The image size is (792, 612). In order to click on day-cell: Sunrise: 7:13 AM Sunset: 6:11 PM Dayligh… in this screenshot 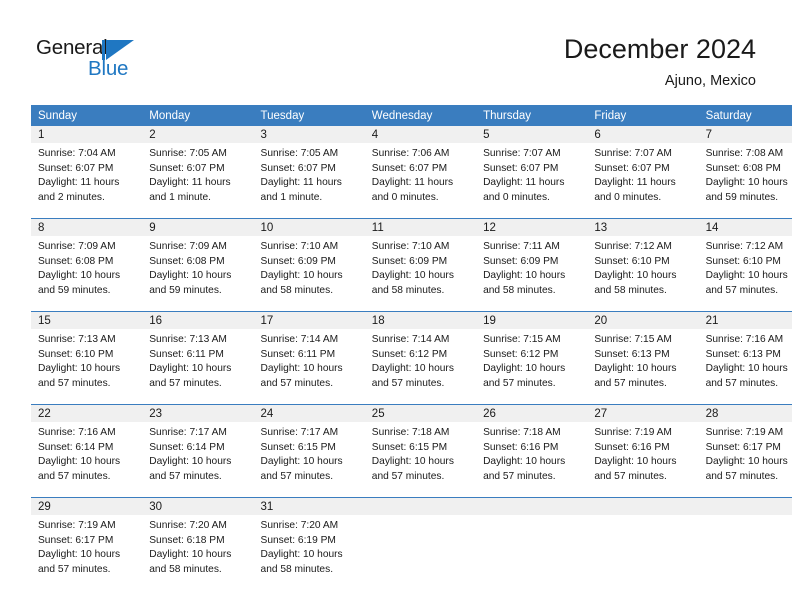, I will do `click(198, 367)`.